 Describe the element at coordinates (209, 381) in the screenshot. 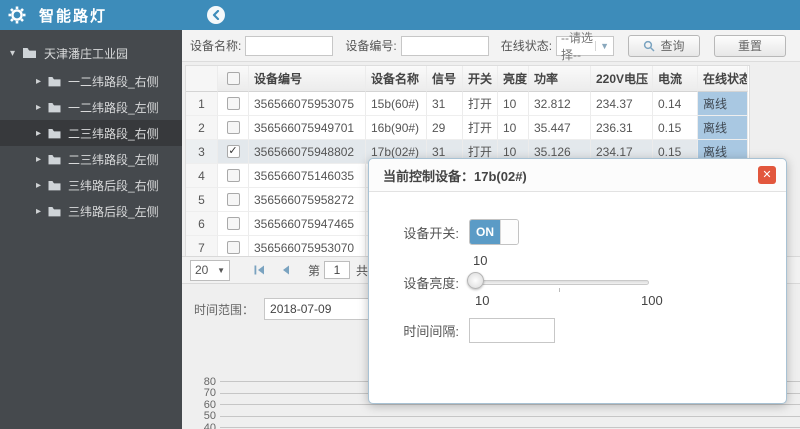

I see `y-axis-tick-label: 80` at that location.